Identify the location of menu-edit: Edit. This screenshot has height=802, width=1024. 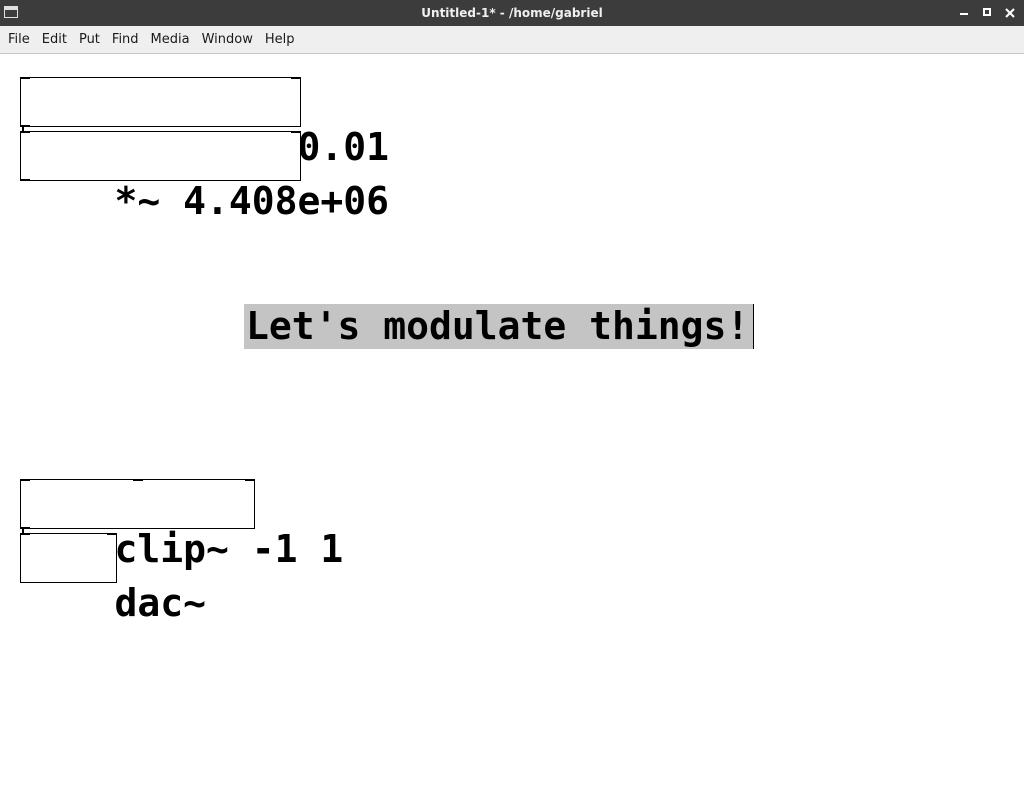
(54, 40).